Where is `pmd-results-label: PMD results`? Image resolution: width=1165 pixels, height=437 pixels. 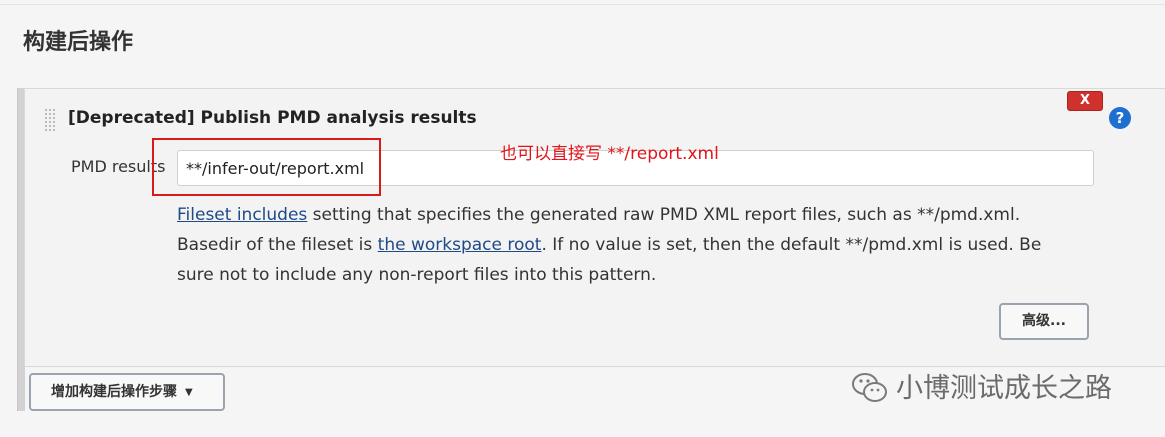 pmd-results-label: PMD results is located at coordinates (118, 166).